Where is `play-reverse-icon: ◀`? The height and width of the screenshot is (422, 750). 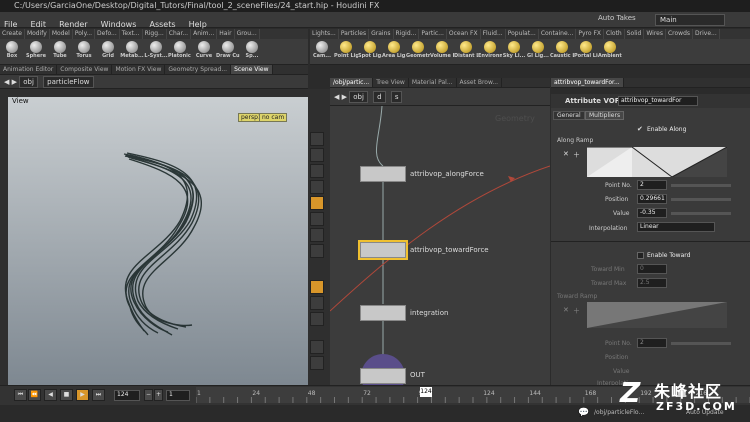
play-reverse-icon: ◀ is located at coordinates (50, 395).